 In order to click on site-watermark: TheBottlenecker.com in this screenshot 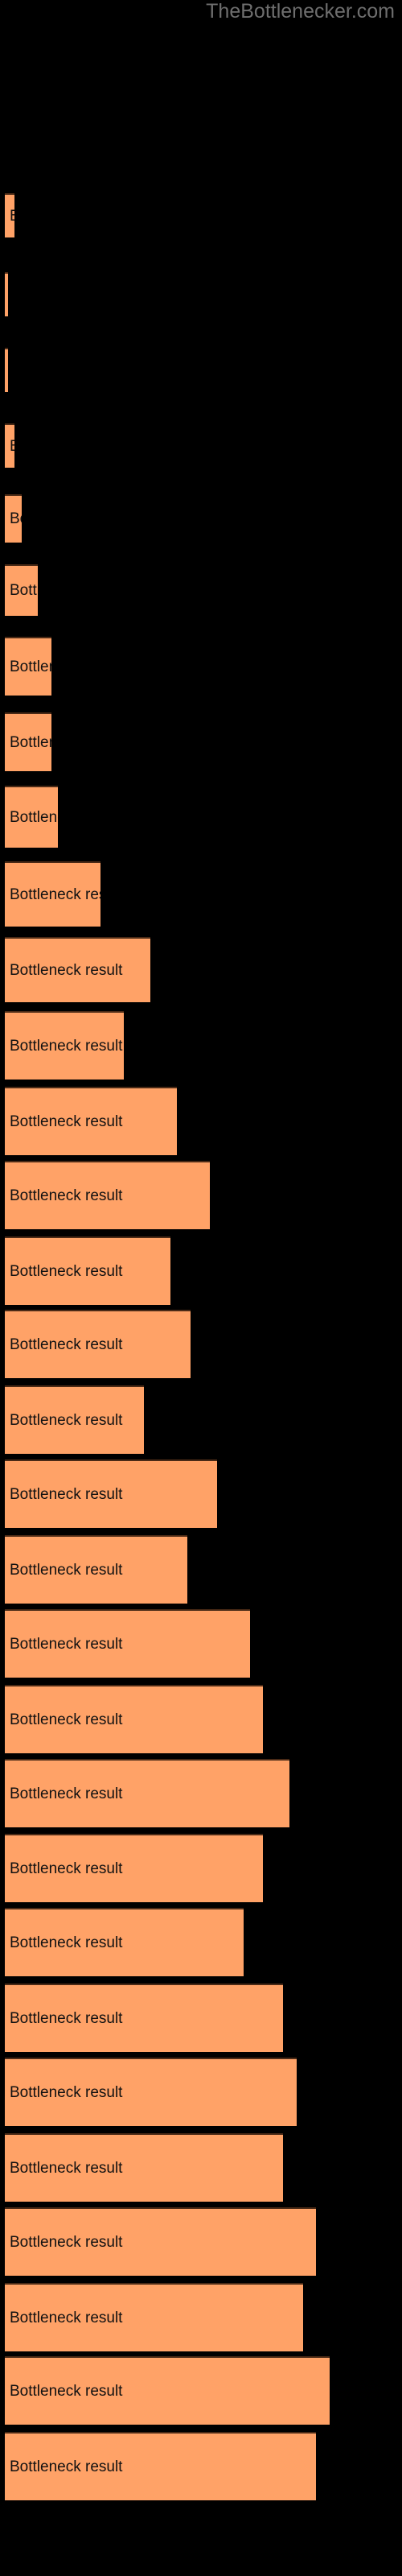, I will do `click(300, 11)`.